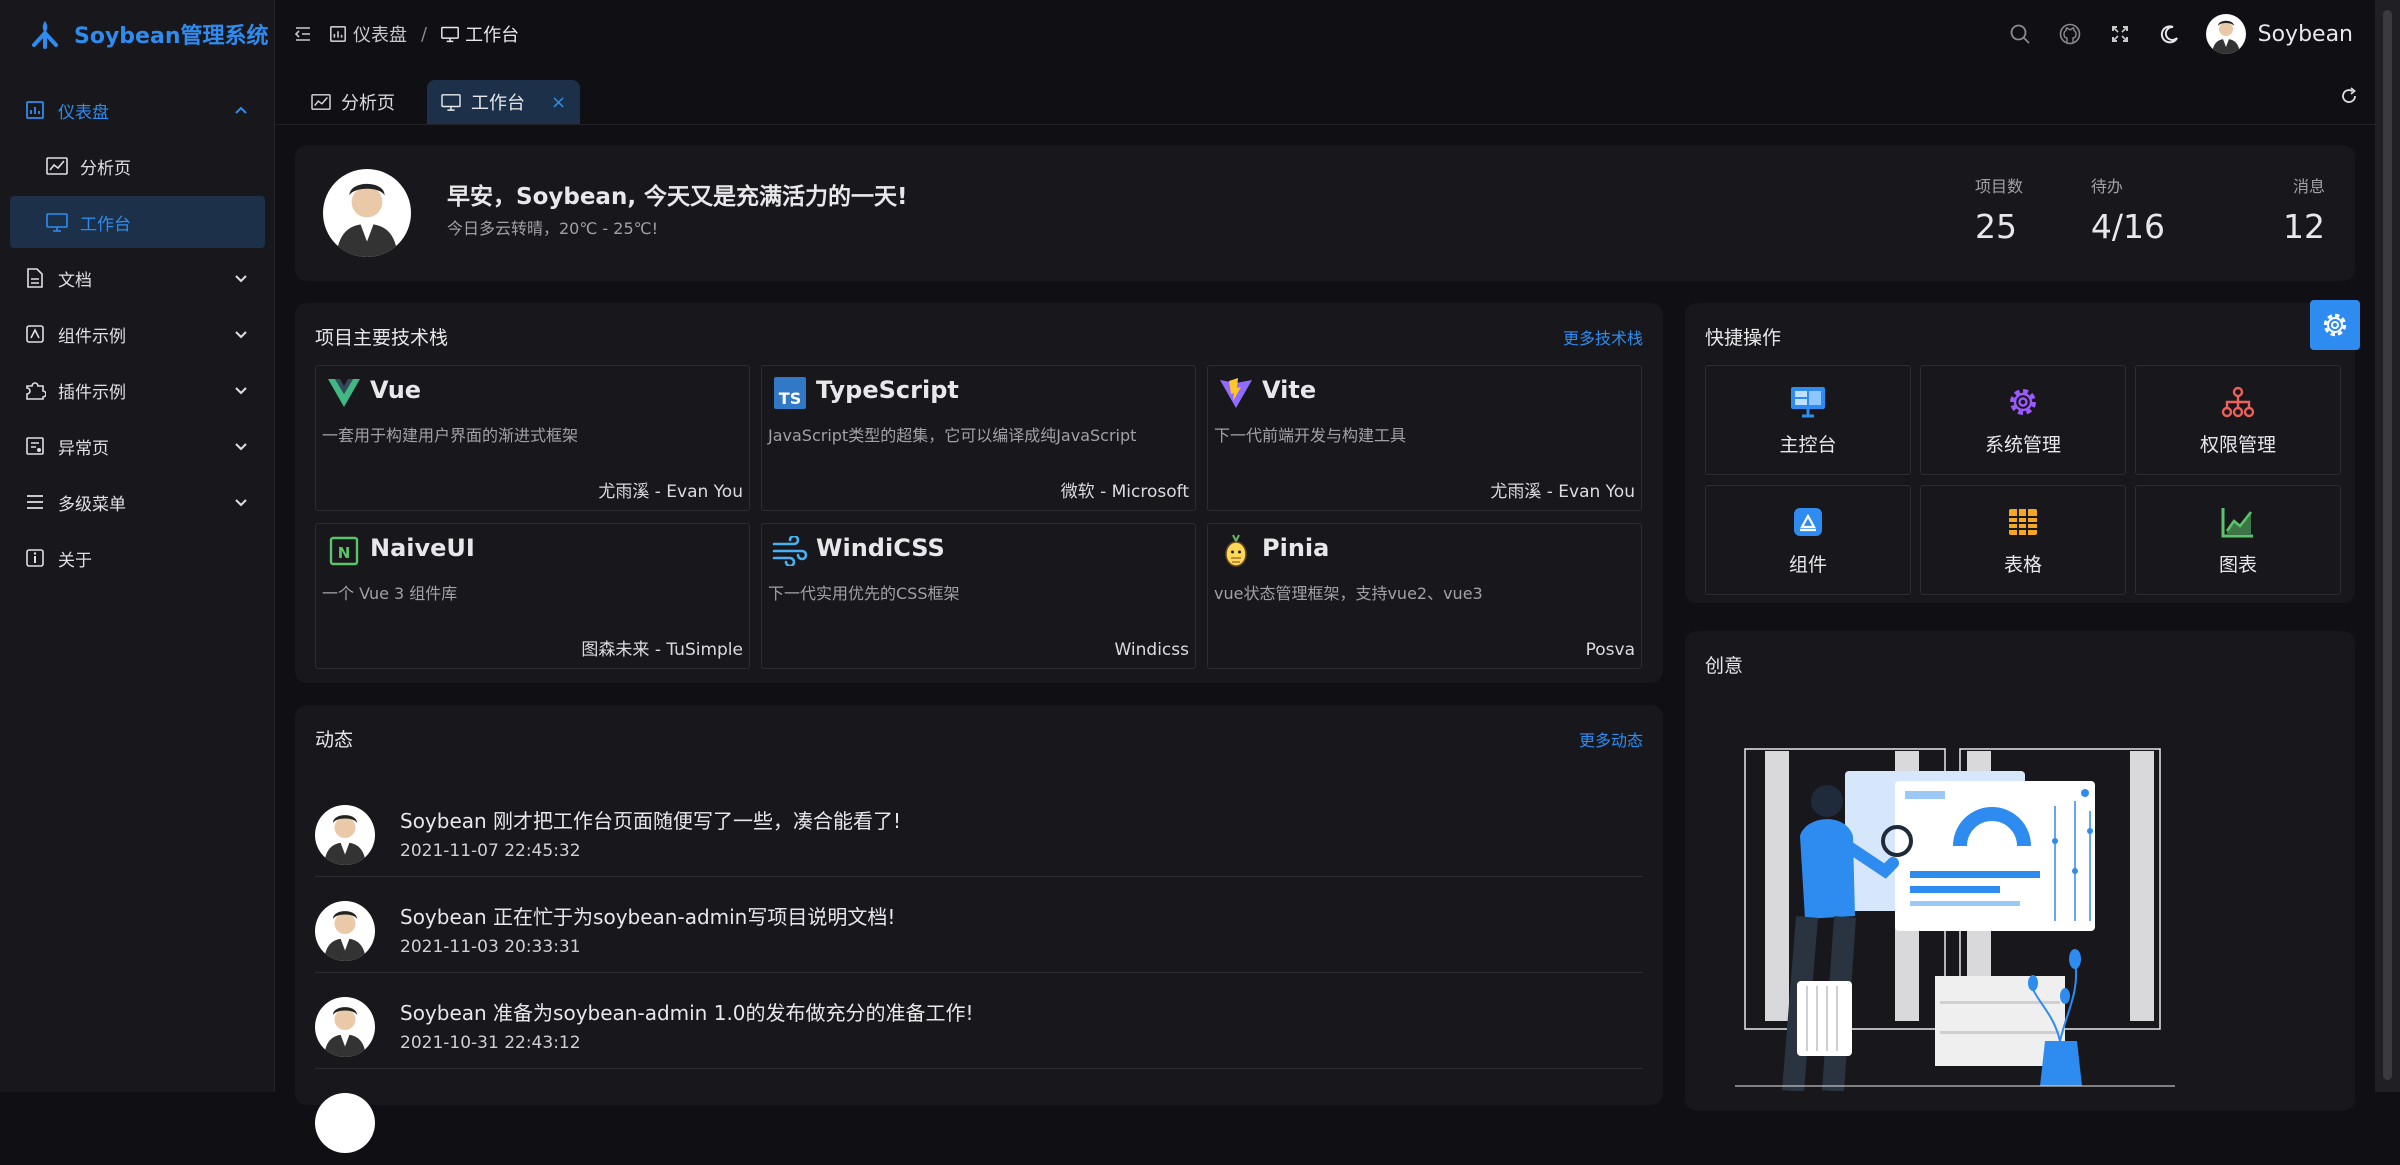 The height and width of the screenshot is (1165, 2400). I want to click on quick-action-components: 组件, so click(1808, 540).